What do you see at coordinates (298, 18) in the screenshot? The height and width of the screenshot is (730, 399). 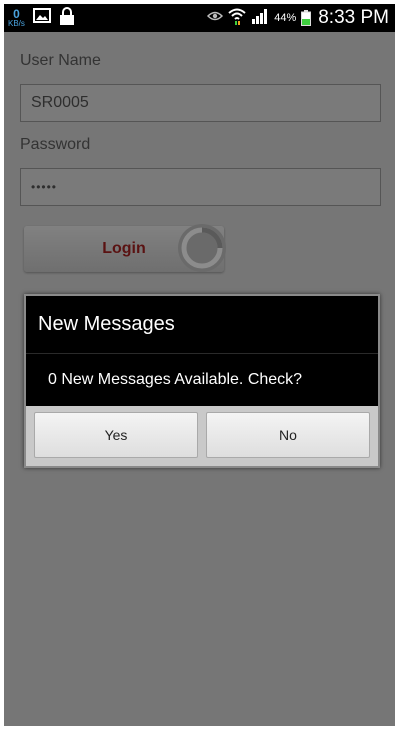 I see `status-bar-right: 44% 8:33 PM` at bounding box center [298, 18].